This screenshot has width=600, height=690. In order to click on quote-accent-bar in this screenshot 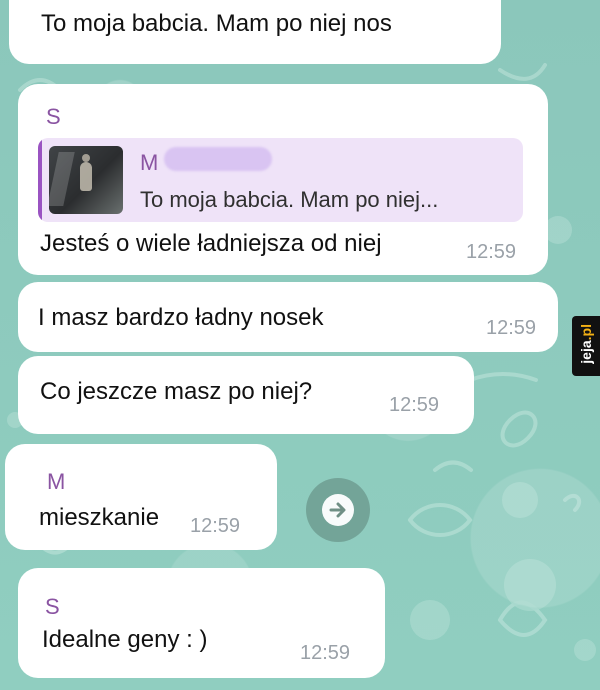, I will do `click(40, 180)`.